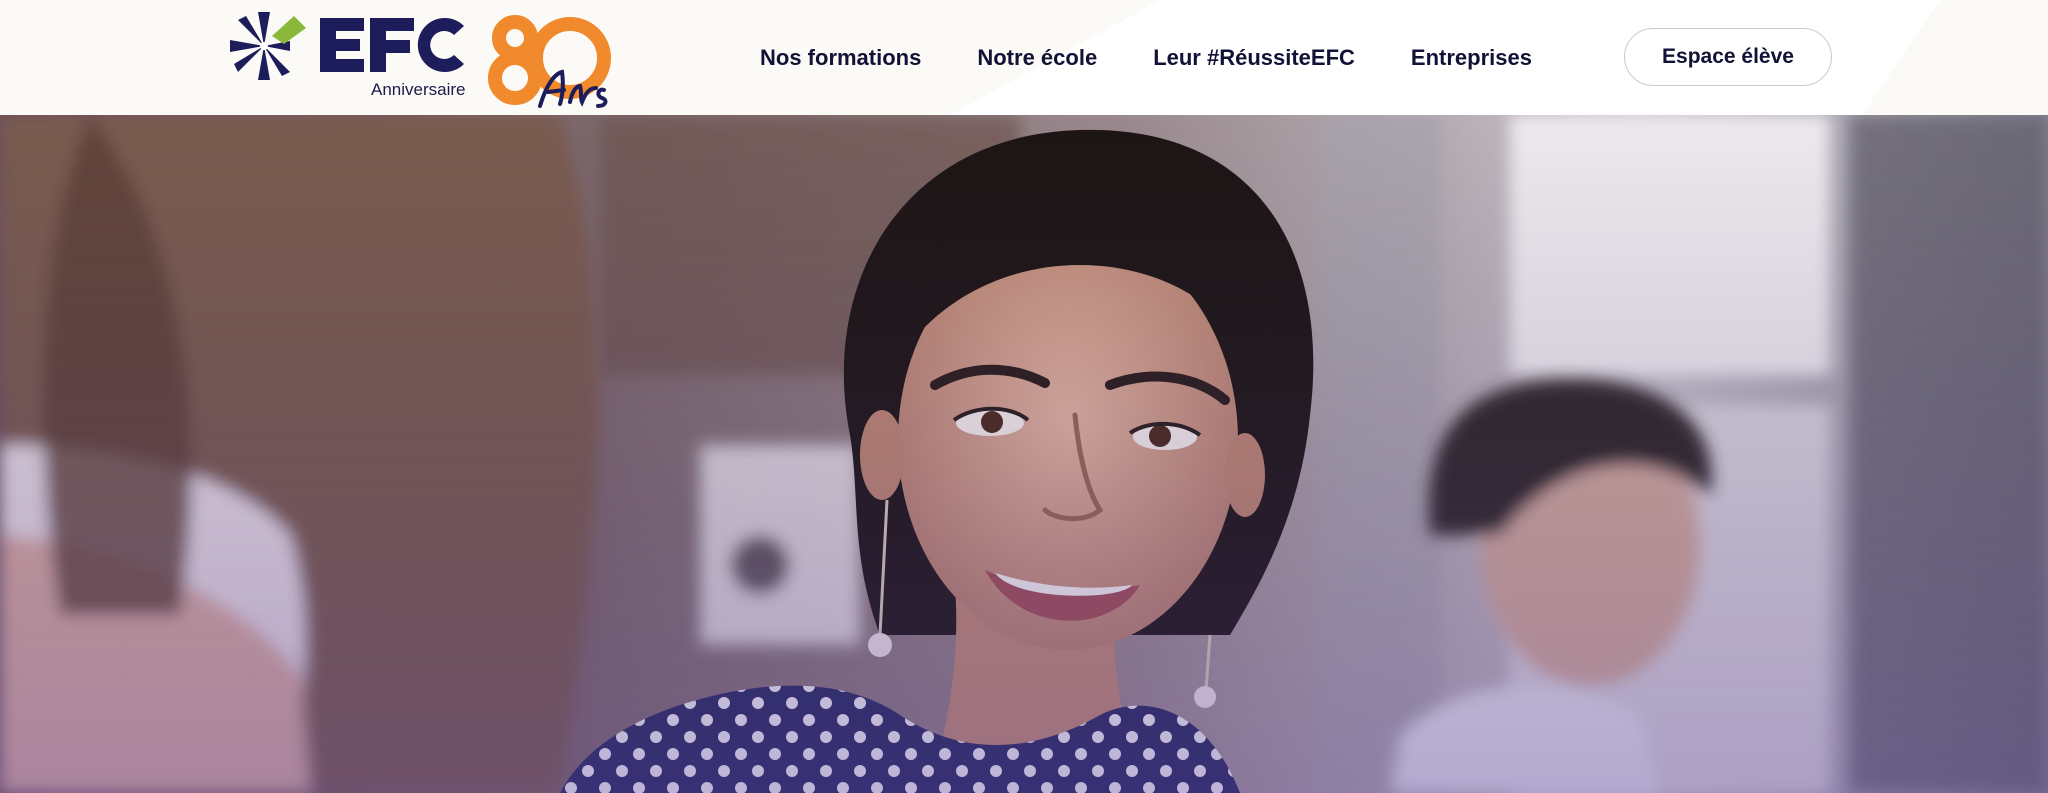  I want to click on nav-item-formations: Nos formations, so click(840, 58).